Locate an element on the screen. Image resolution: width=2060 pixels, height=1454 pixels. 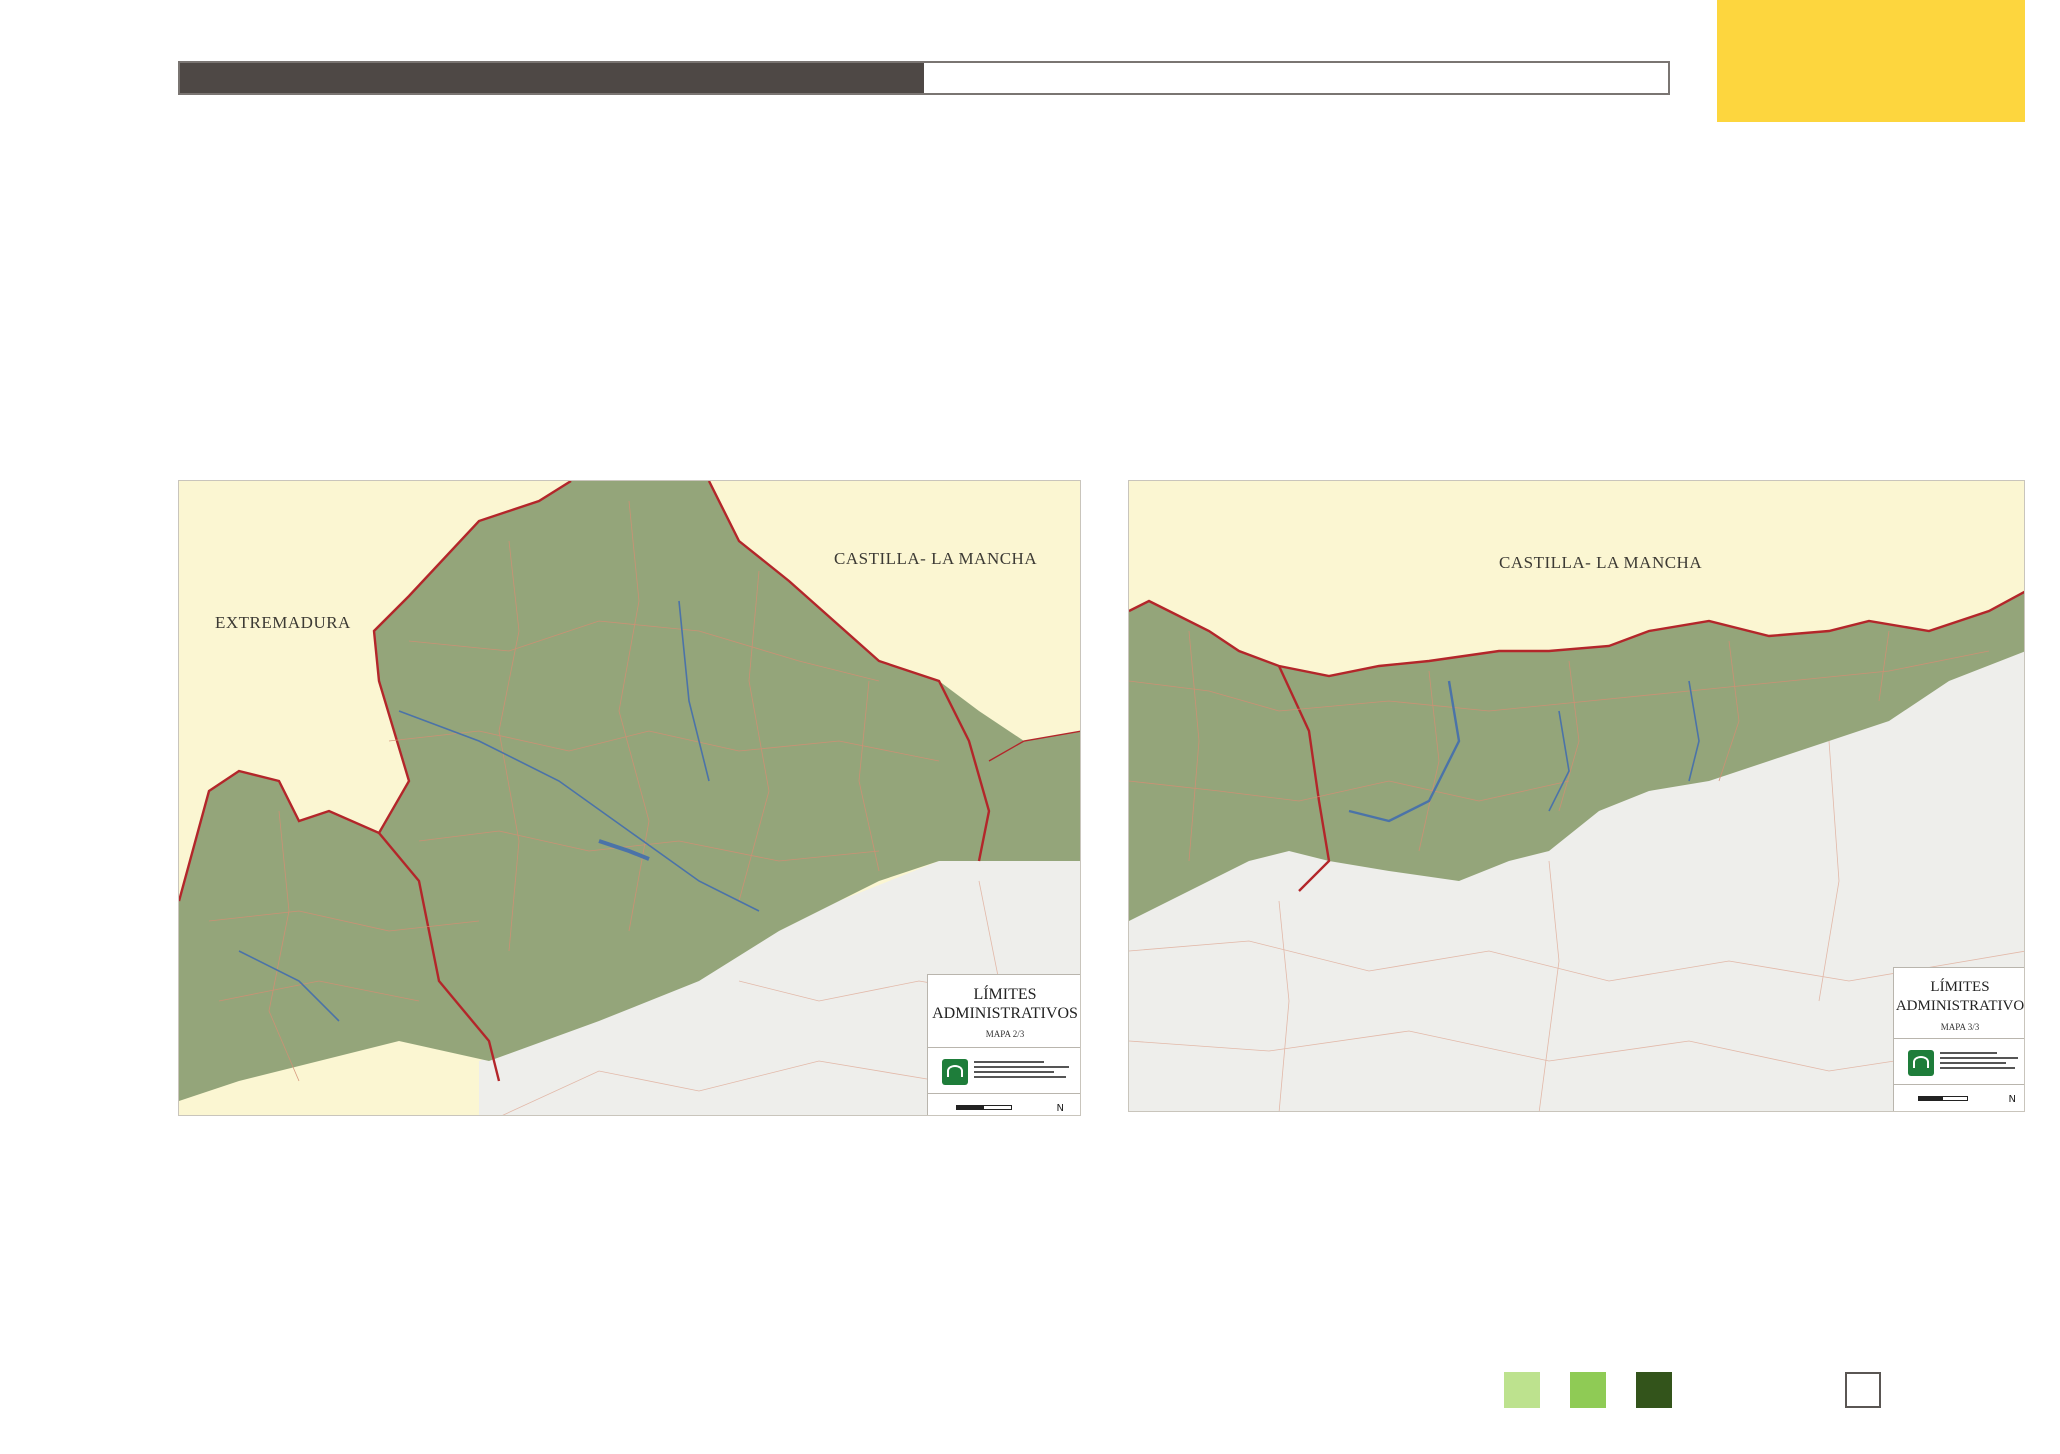
progress-bar is located at coordinates (924, 78).